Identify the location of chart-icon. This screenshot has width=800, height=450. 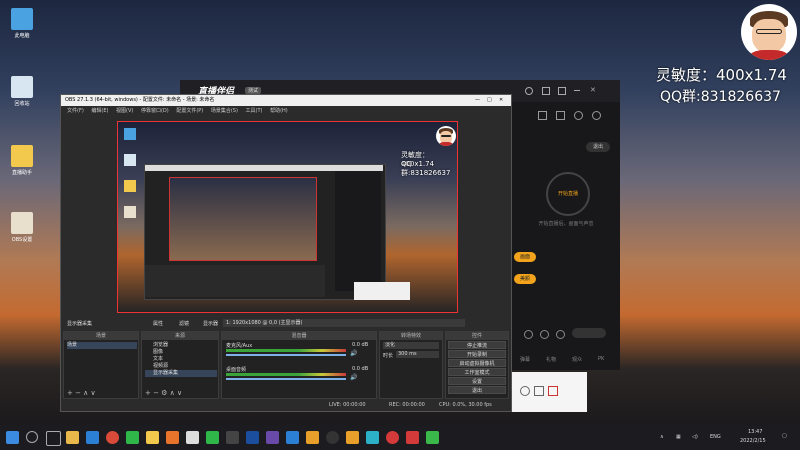
(560, 115).